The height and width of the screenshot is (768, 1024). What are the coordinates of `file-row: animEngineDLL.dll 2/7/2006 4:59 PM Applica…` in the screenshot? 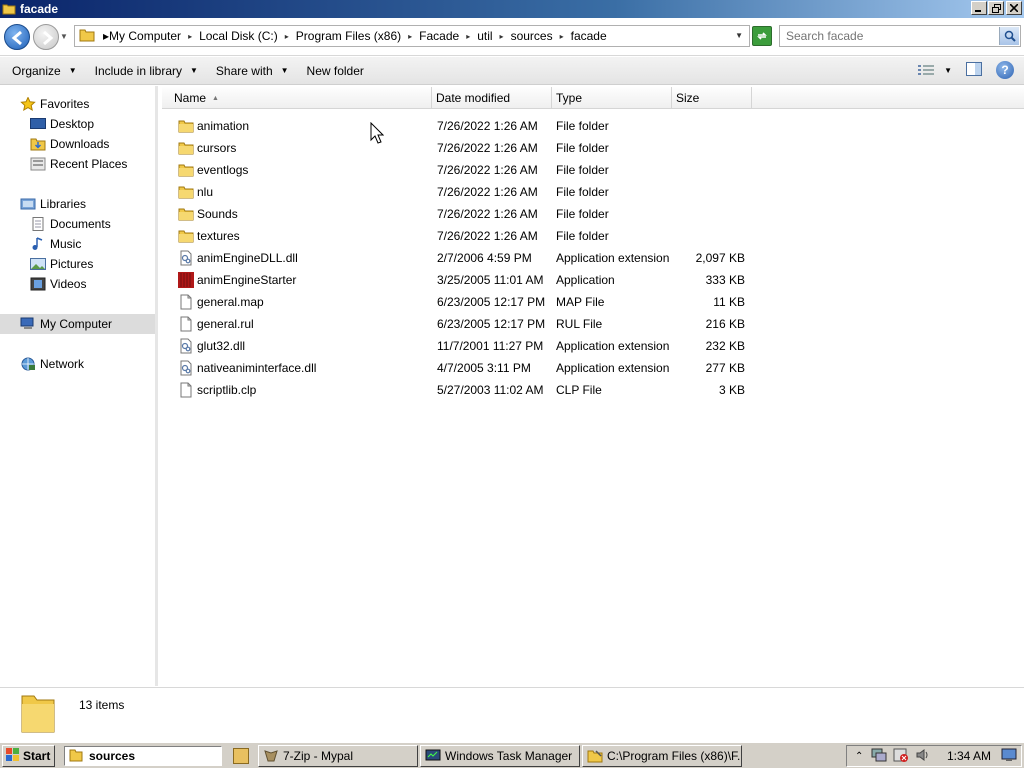 It's located at (593, 258).